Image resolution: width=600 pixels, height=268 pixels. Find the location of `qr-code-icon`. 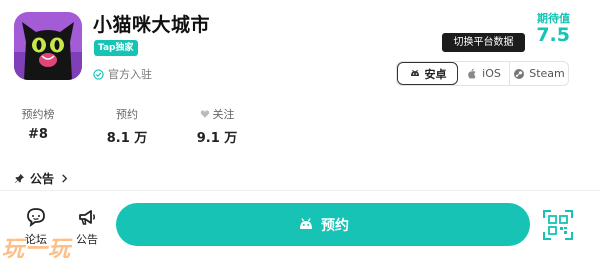

qr-code-icon is located at coordinates (558, 225).